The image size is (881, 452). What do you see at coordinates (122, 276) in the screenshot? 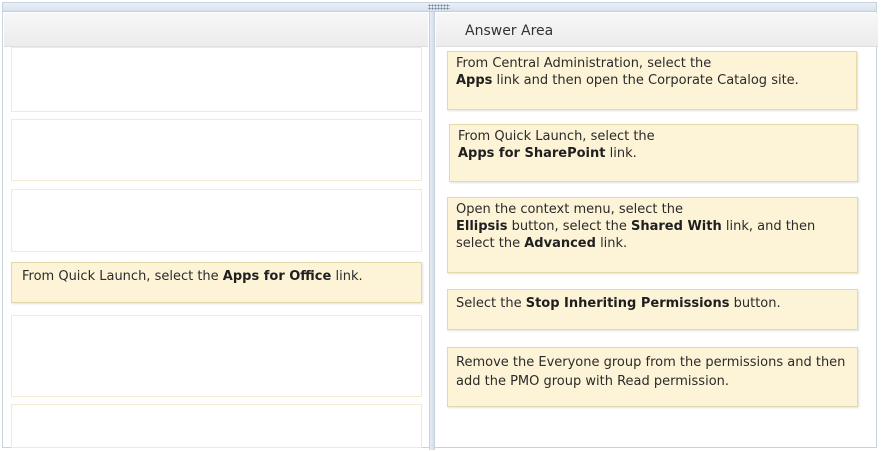
I see `item-text: From Quick Launch, select the` at bounding box center [122, 276].